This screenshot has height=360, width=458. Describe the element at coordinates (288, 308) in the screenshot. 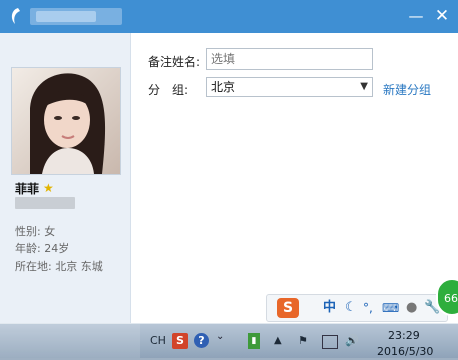

I see `sogou-logo-icon: S` at that location.